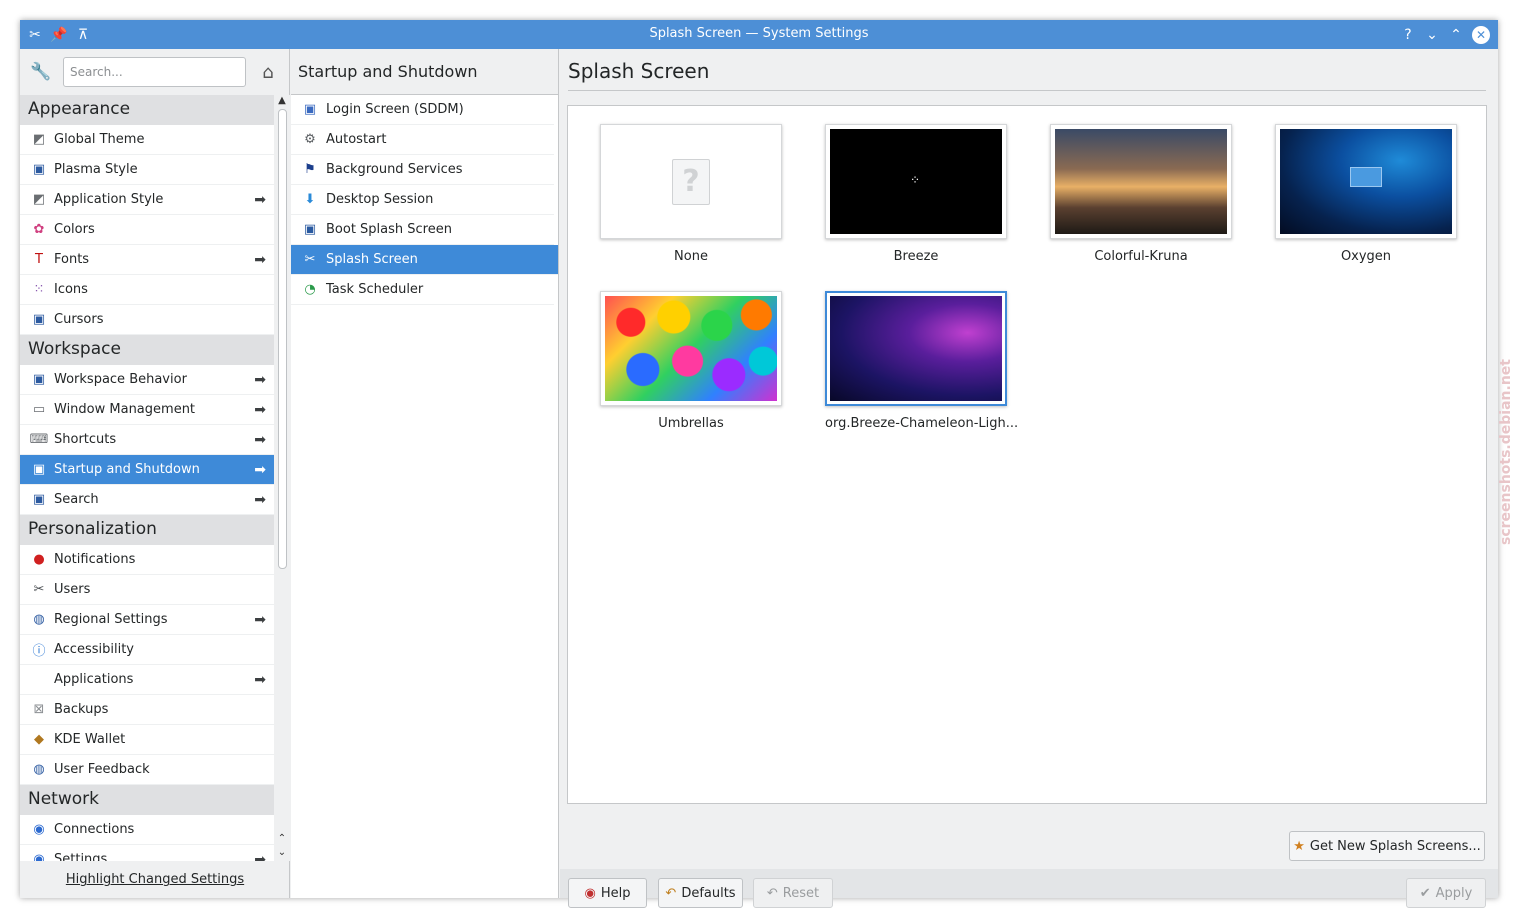 The image size is (1518, 920). What do you see at coordinates (71, 289) in the screenshot?
I see `sidebar-item-label: Icons` at bounding box center [71, 289].